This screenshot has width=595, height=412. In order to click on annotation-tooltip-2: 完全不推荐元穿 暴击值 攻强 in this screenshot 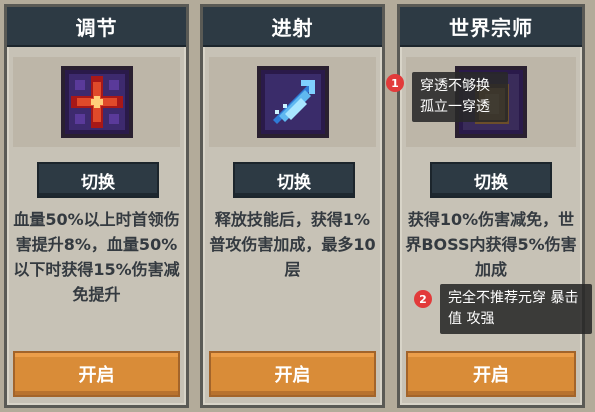, I will do `click(516, 309)`.